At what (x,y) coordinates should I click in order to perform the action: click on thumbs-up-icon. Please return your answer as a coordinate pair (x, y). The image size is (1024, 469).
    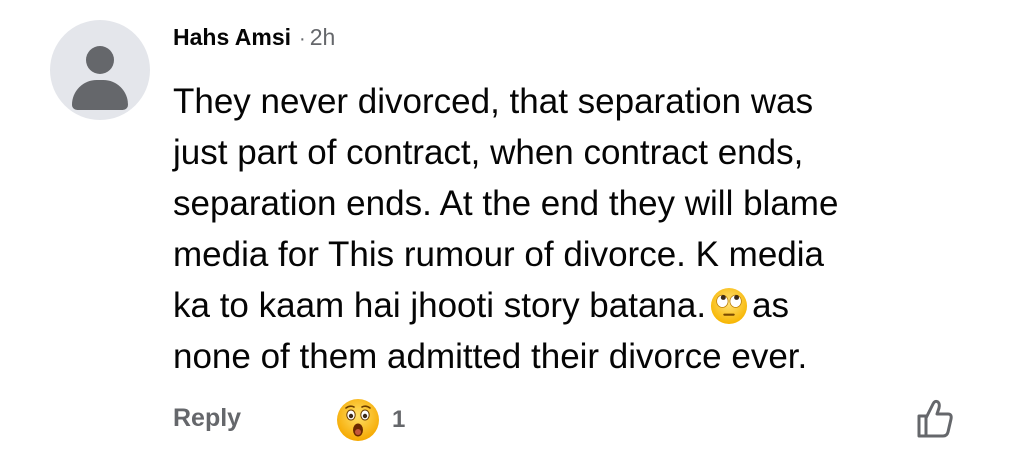
    Looking at the image, I should click on (935, 419).